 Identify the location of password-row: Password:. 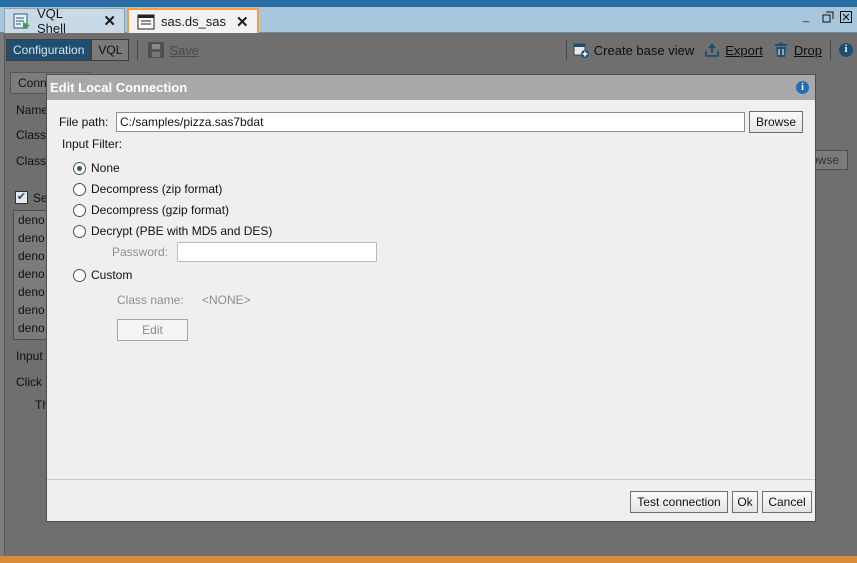
(244, 252).